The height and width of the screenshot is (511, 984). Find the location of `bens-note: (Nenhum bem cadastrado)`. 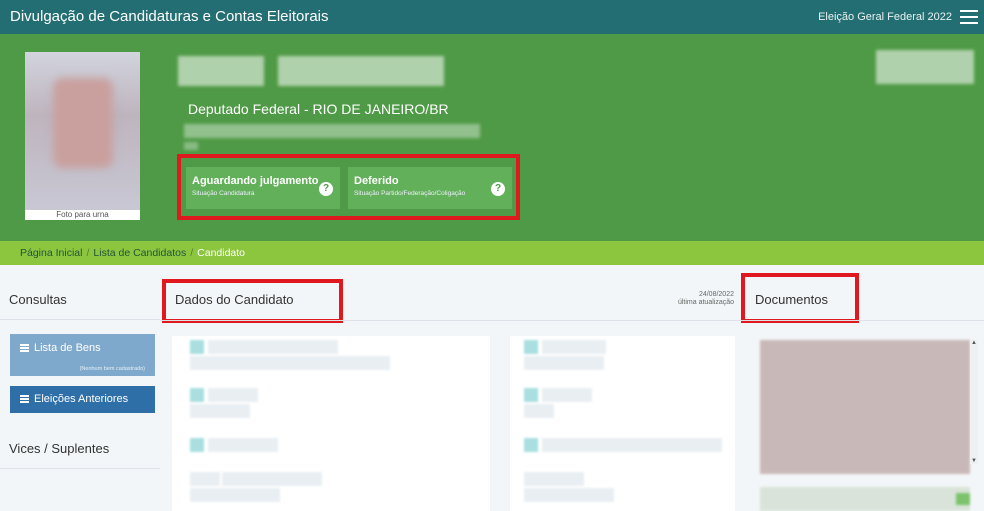

bens-note: (Nenhum bem cadastrado) is located at coordinates (112, 369).